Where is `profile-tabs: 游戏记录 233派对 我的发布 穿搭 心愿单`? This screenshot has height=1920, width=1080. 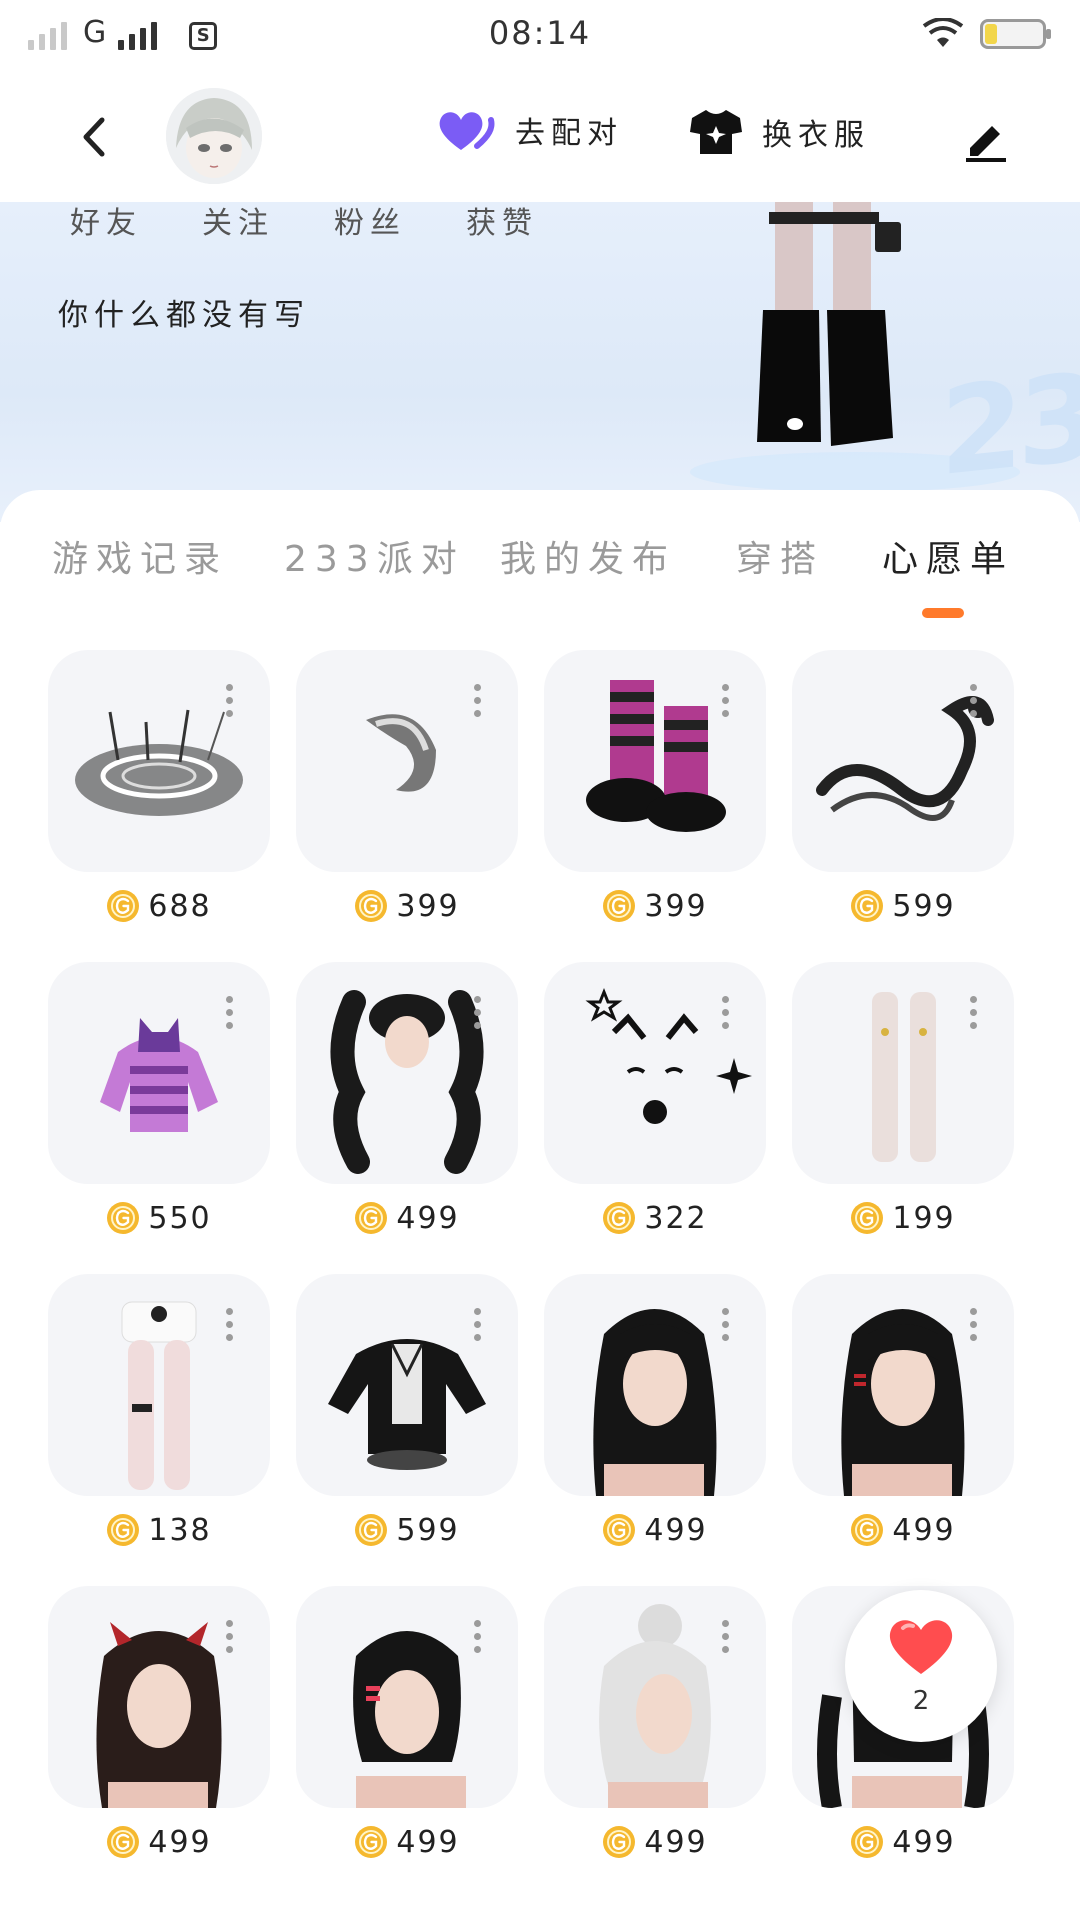 profile-tabs: 游戏记录 233派对 我的发布 穿搭 心愿单 is located at coordinates (540, 565).